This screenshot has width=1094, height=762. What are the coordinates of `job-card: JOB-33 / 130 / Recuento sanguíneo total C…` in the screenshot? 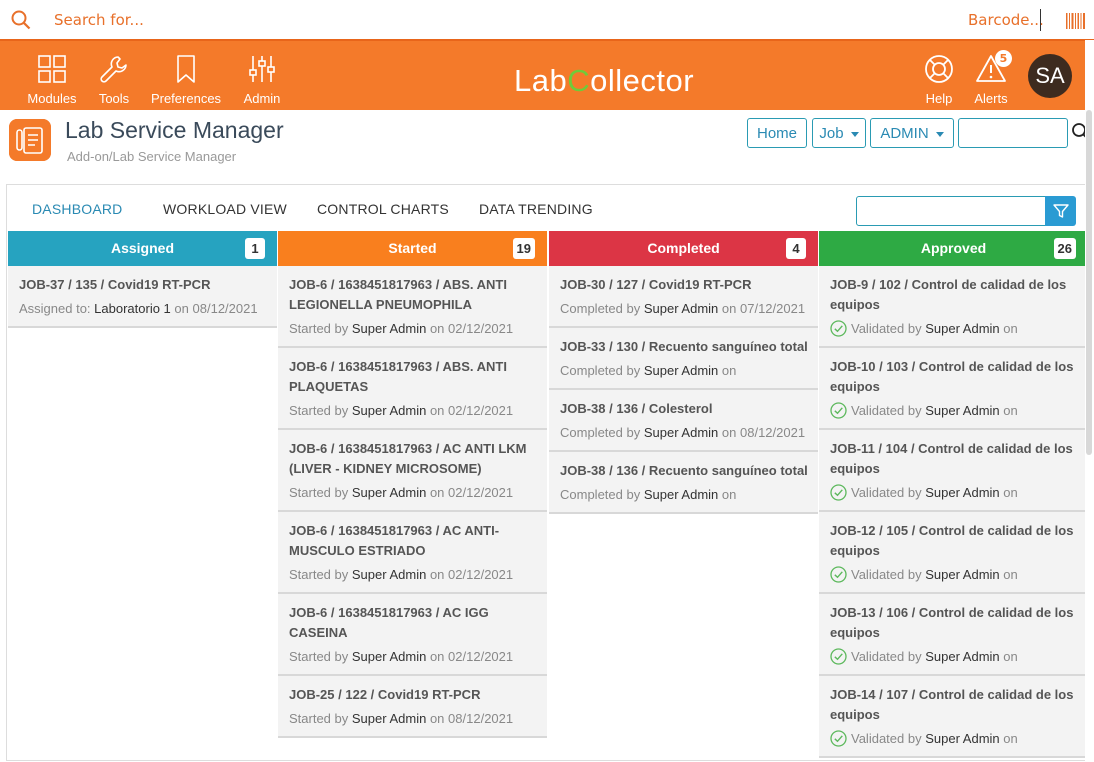 It's located at (683, 359).